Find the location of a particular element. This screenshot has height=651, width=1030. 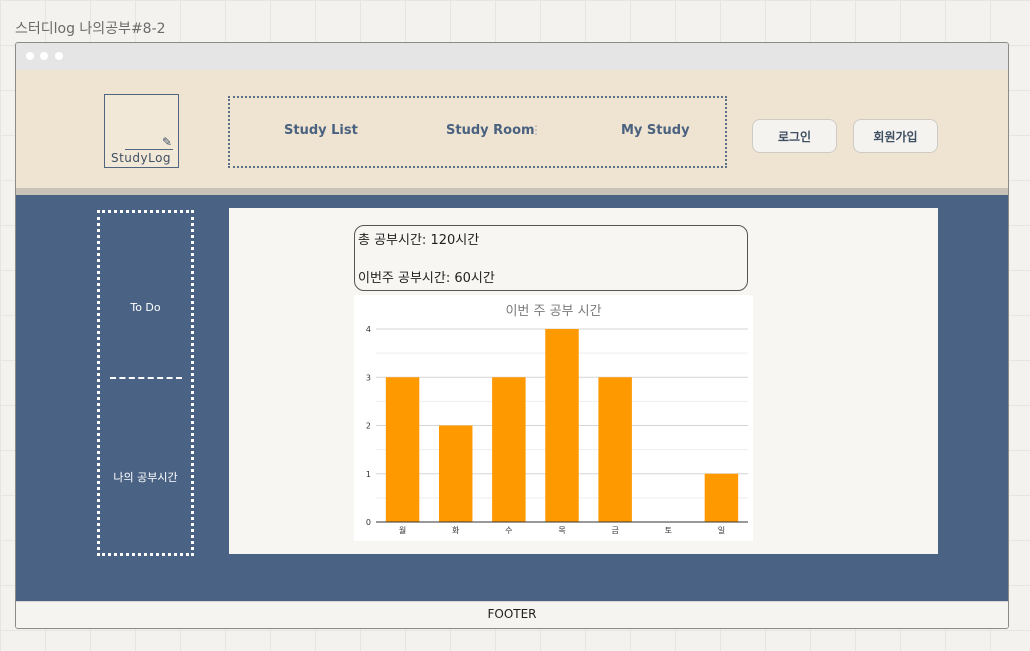

sidebar: To Do 나의 공부시간 is located at coordinates (145, 383).